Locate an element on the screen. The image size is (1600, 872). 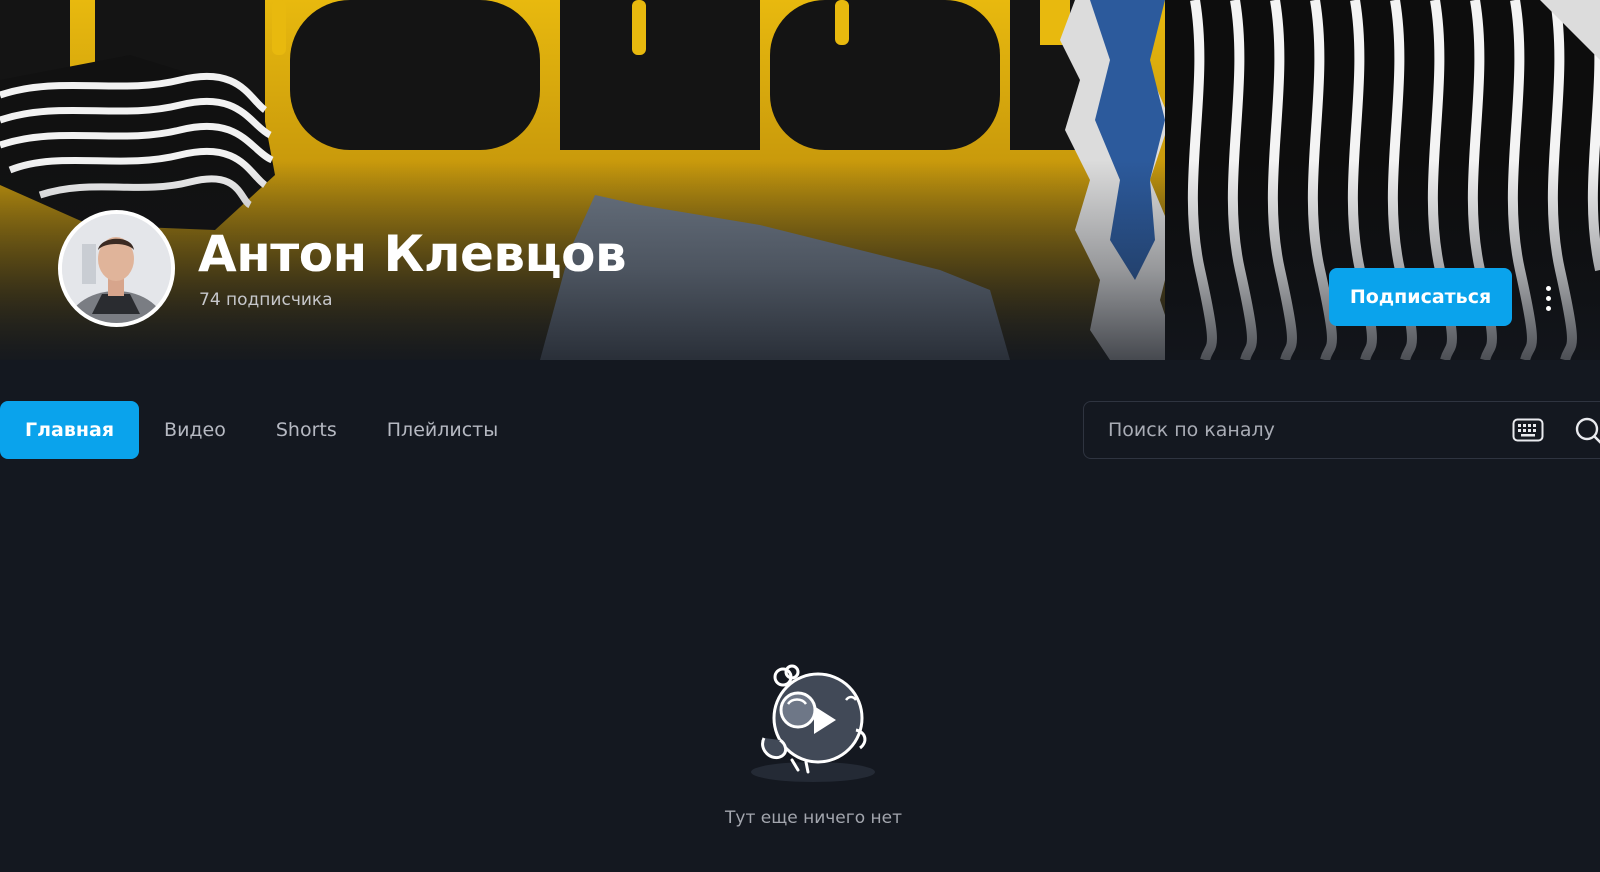
tab-shorts: Shorts is located at coordinates (306, 430).